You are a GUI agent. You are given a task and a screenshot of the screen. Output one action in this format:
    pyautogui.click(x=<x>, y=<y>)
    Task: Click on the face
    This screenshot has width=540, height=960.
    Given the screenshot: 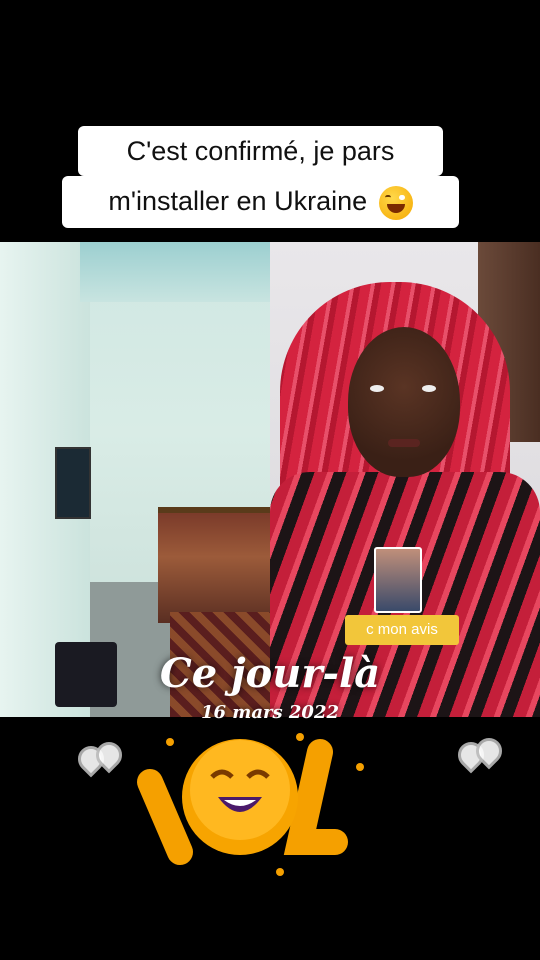 What is the action you would take?
    pyautogui.click(x=404, y=402)
    